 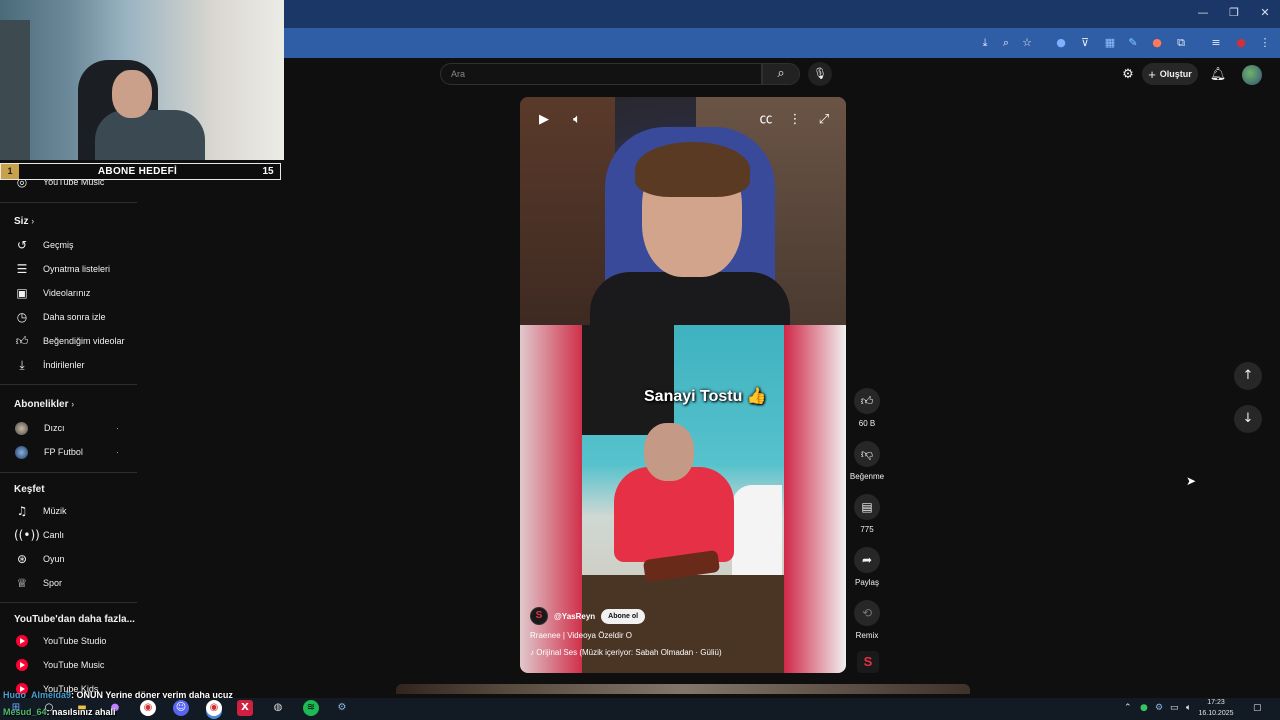 I want to click on zoom-icon: ⌕, so click(x=1006, y=43).